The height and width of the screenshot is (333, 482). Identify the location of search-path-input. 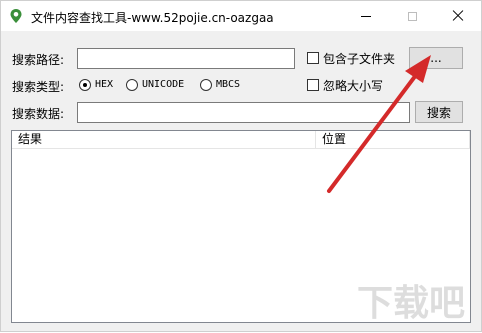
(186, 58).